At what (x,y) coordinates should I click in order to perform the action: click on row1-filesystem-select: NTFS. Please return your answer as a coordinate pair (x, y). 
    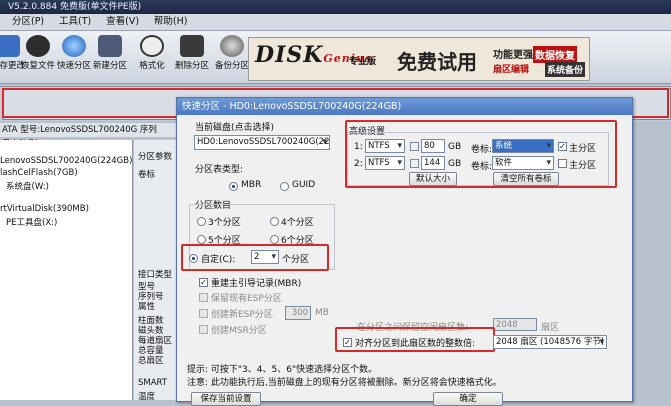
    Looking at the image, I should click on (385, 146).